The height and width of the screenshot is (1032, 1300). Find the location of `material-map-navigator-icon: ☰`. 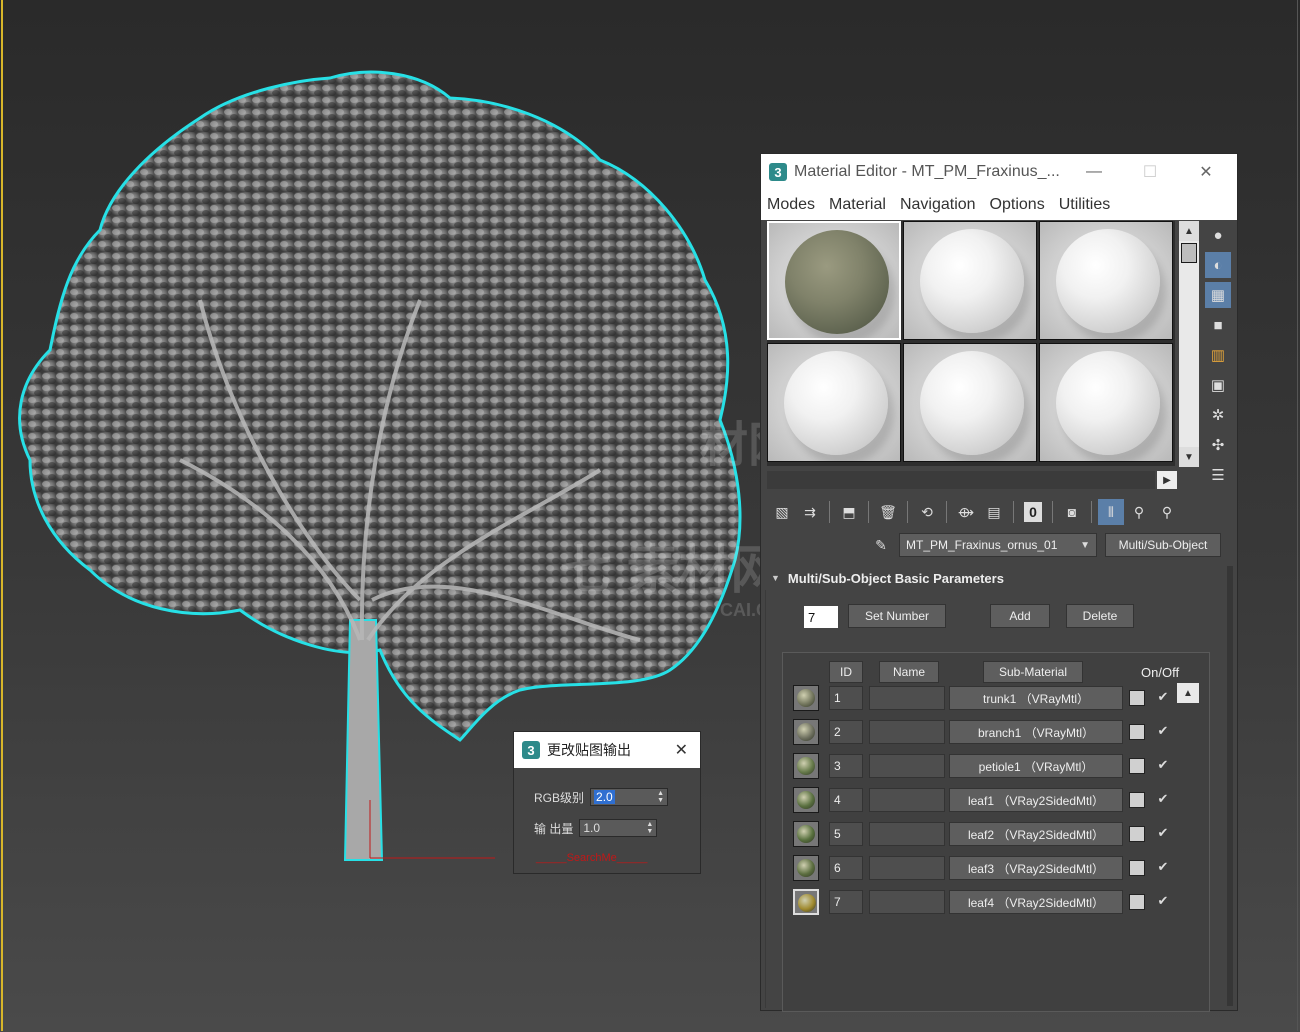

material-map-navigator-icon: ☰ is located at coordinates (1218, 475).